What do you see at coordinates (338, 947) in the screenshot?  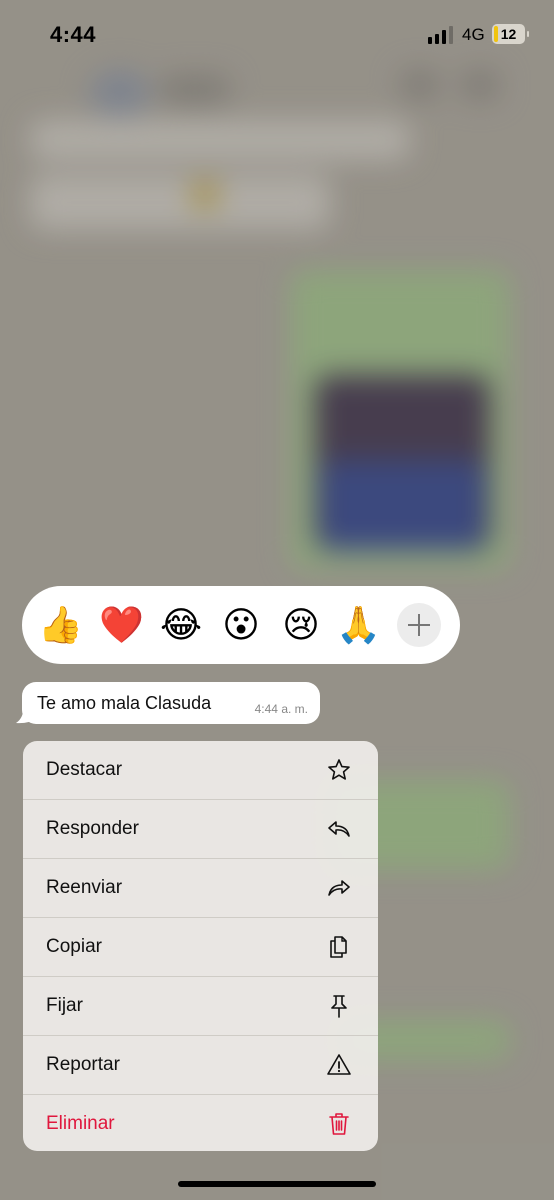 I see `copy-icon` at bounding box center [338, 947].